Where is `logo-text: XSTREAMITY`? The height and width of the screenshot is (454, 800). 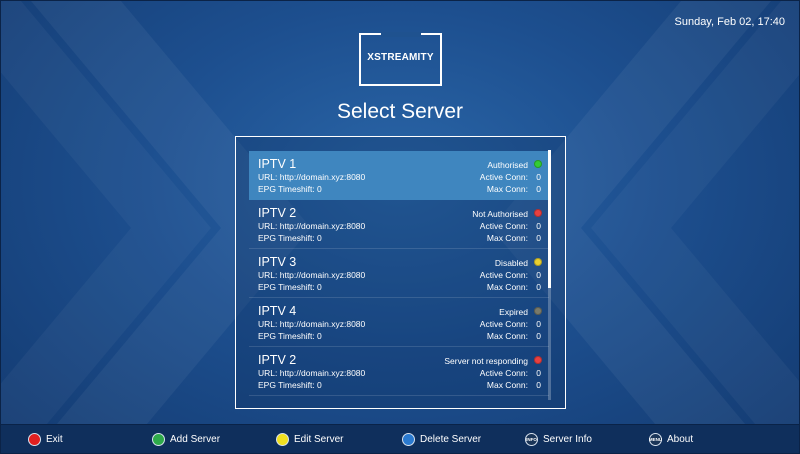 logo-text: XSTREAMITY is located at coordinates (400, 57).